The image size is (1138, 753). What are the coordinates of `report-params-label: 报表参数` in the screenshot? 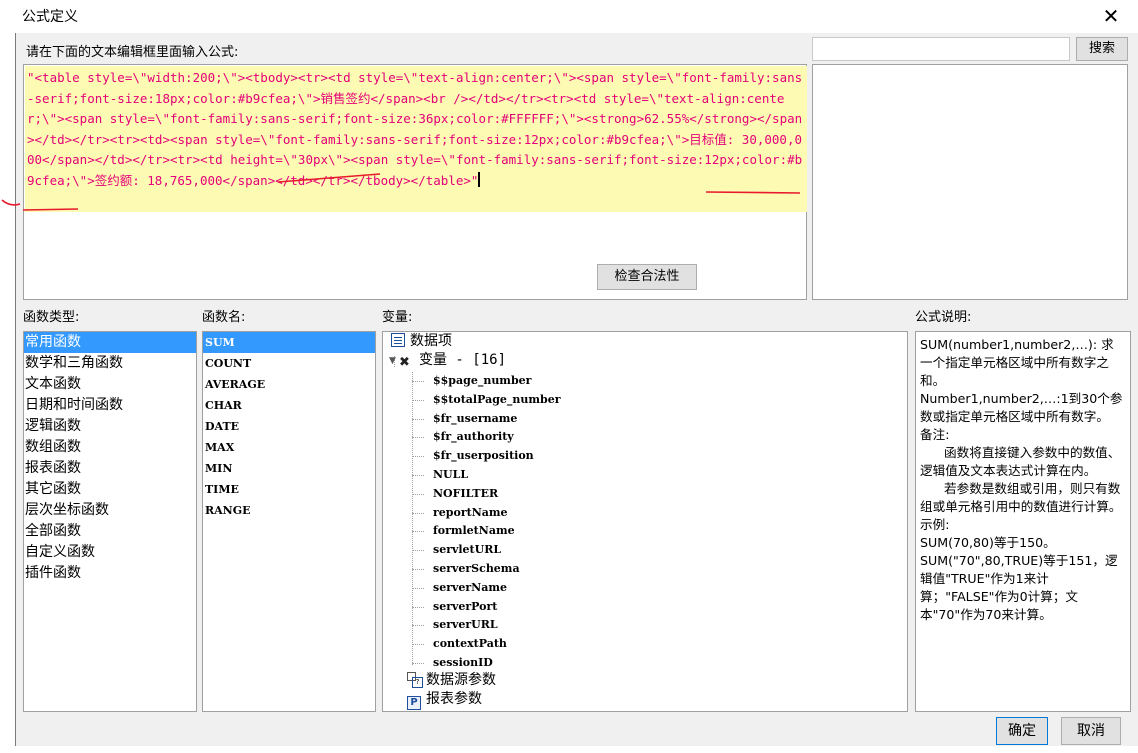 It's located at (454, 699).